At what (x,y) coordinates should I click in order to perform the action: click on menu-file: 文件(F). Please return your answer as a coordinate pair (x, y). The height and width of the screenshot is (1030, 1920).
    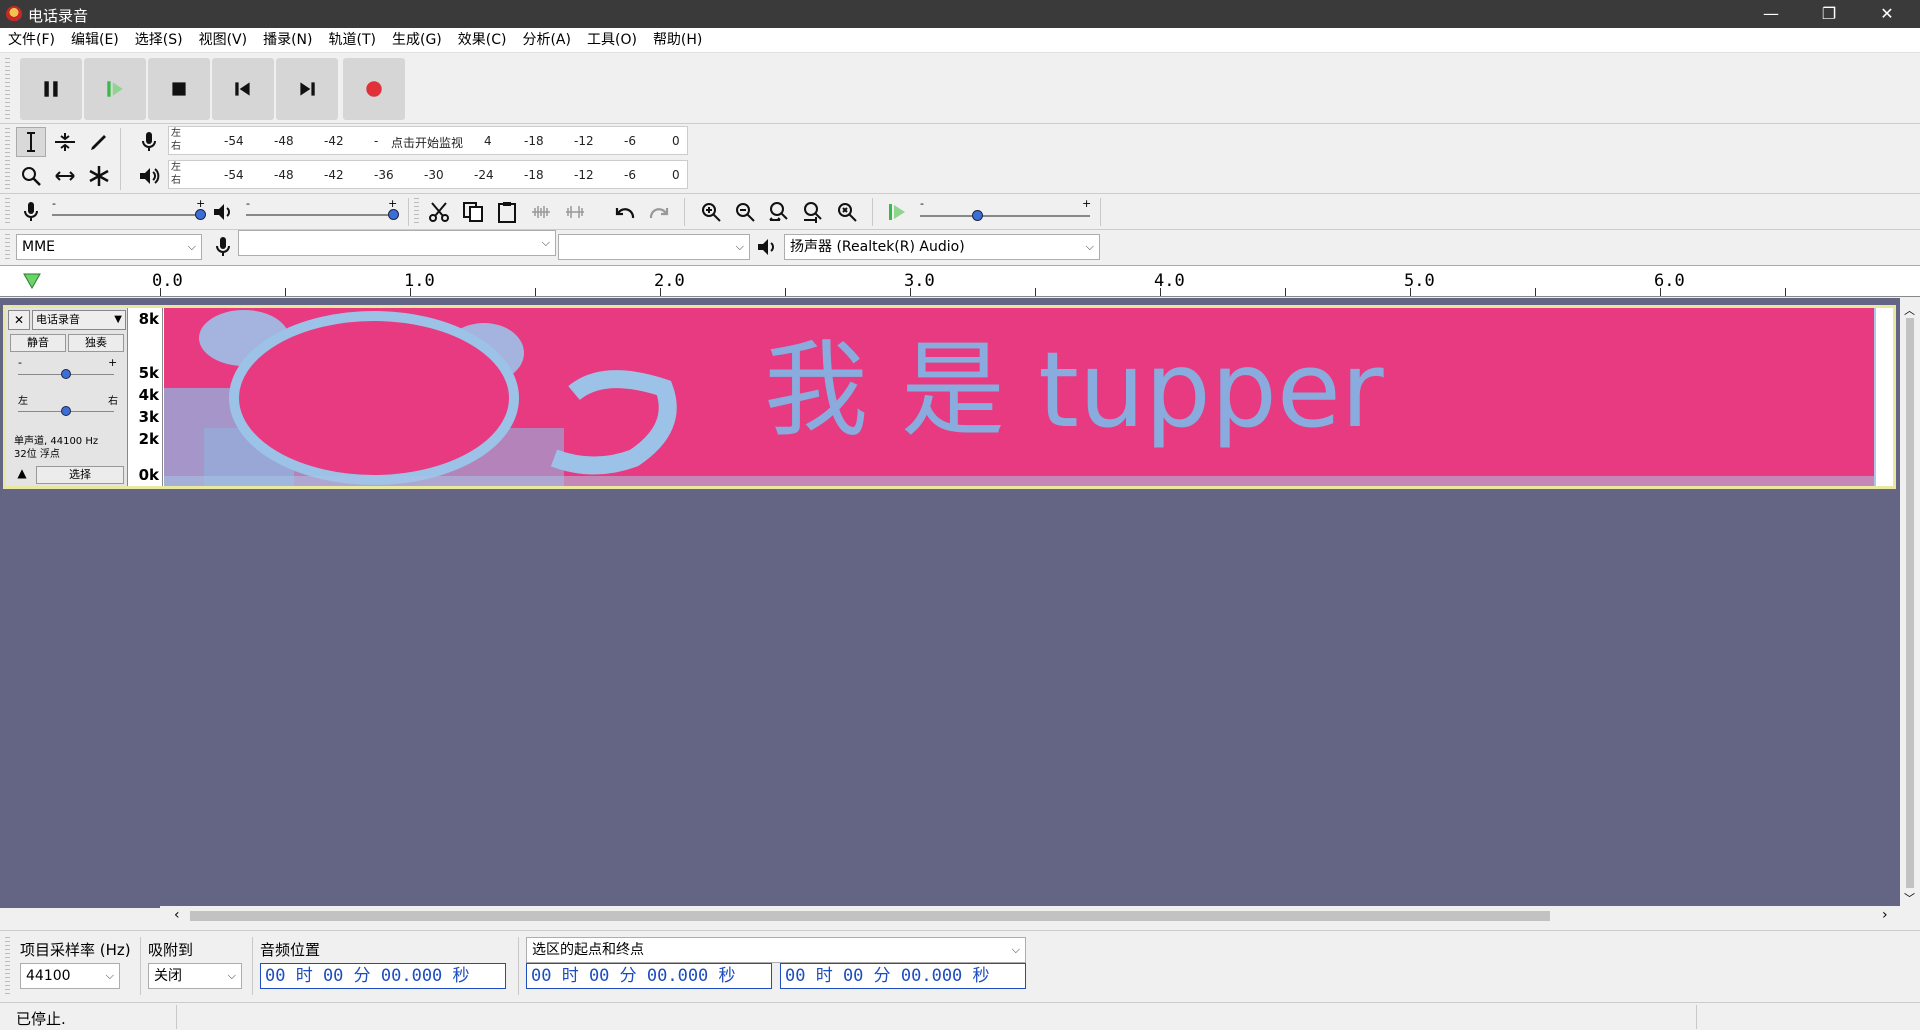
    Looking at the image, I should click on (31, 40).